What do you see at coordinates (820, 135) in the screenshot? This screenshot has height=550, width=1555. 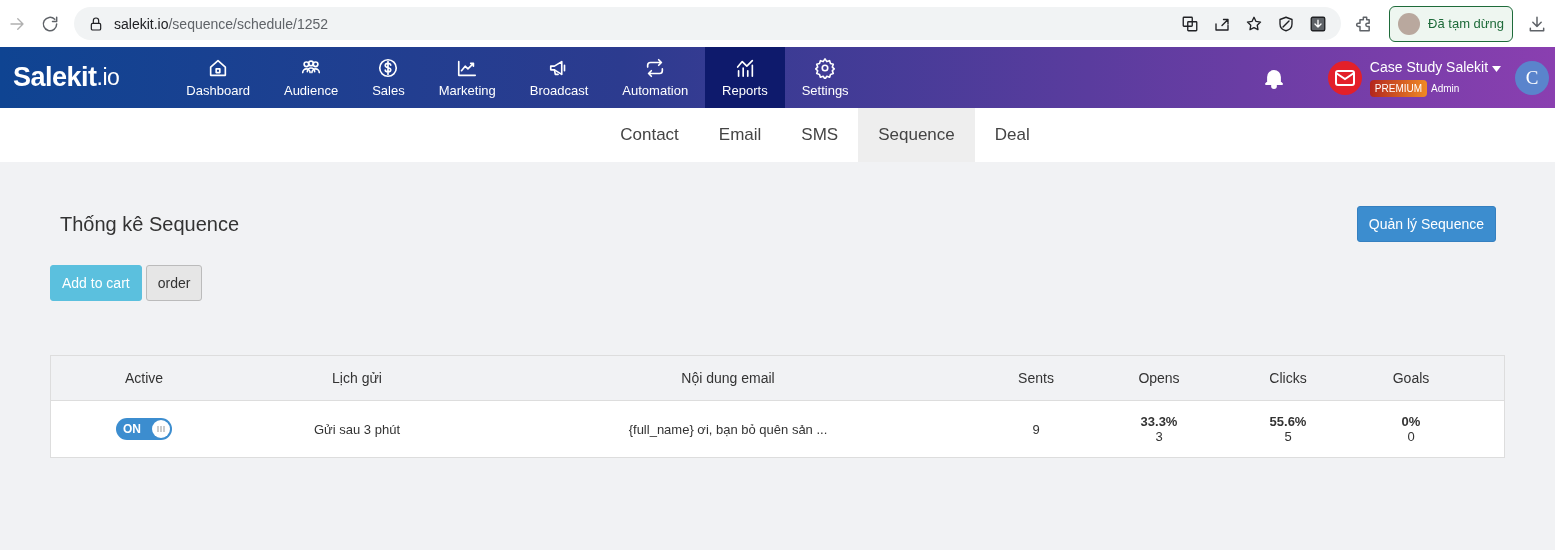 I see `sub-tab: SMS` at bounding box center [820, 135].